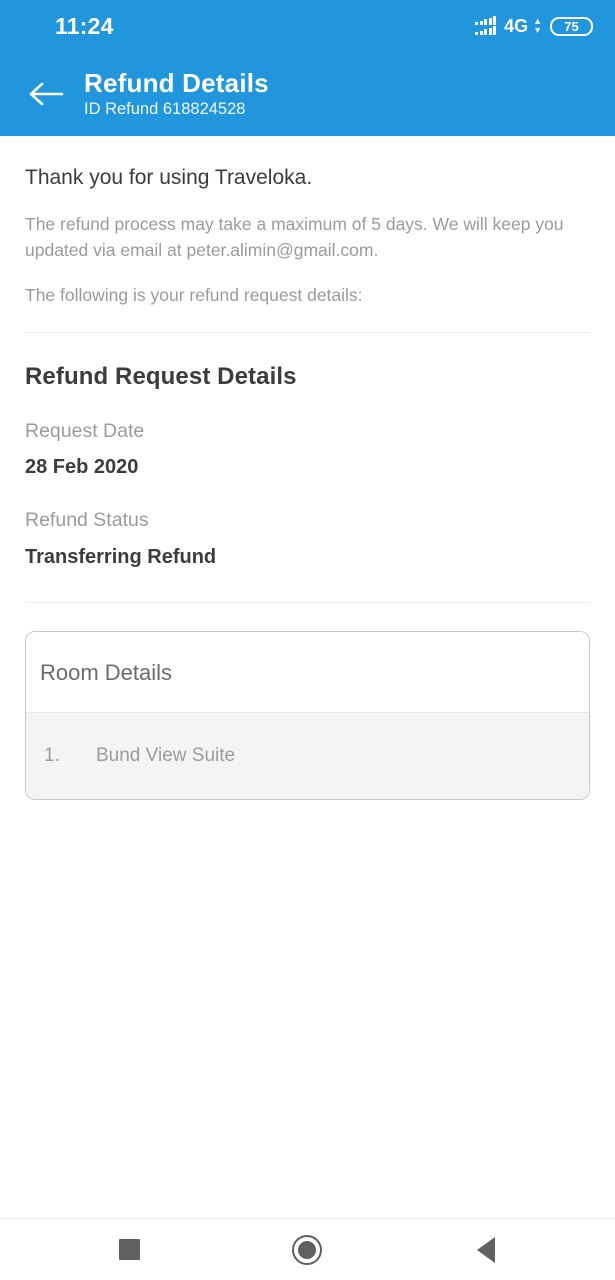 The height and width of the screenshot is (1280, 615). Describe the element at coordinates (129, 1250) in the screenshot. I see `square-recents-icon` at that location.